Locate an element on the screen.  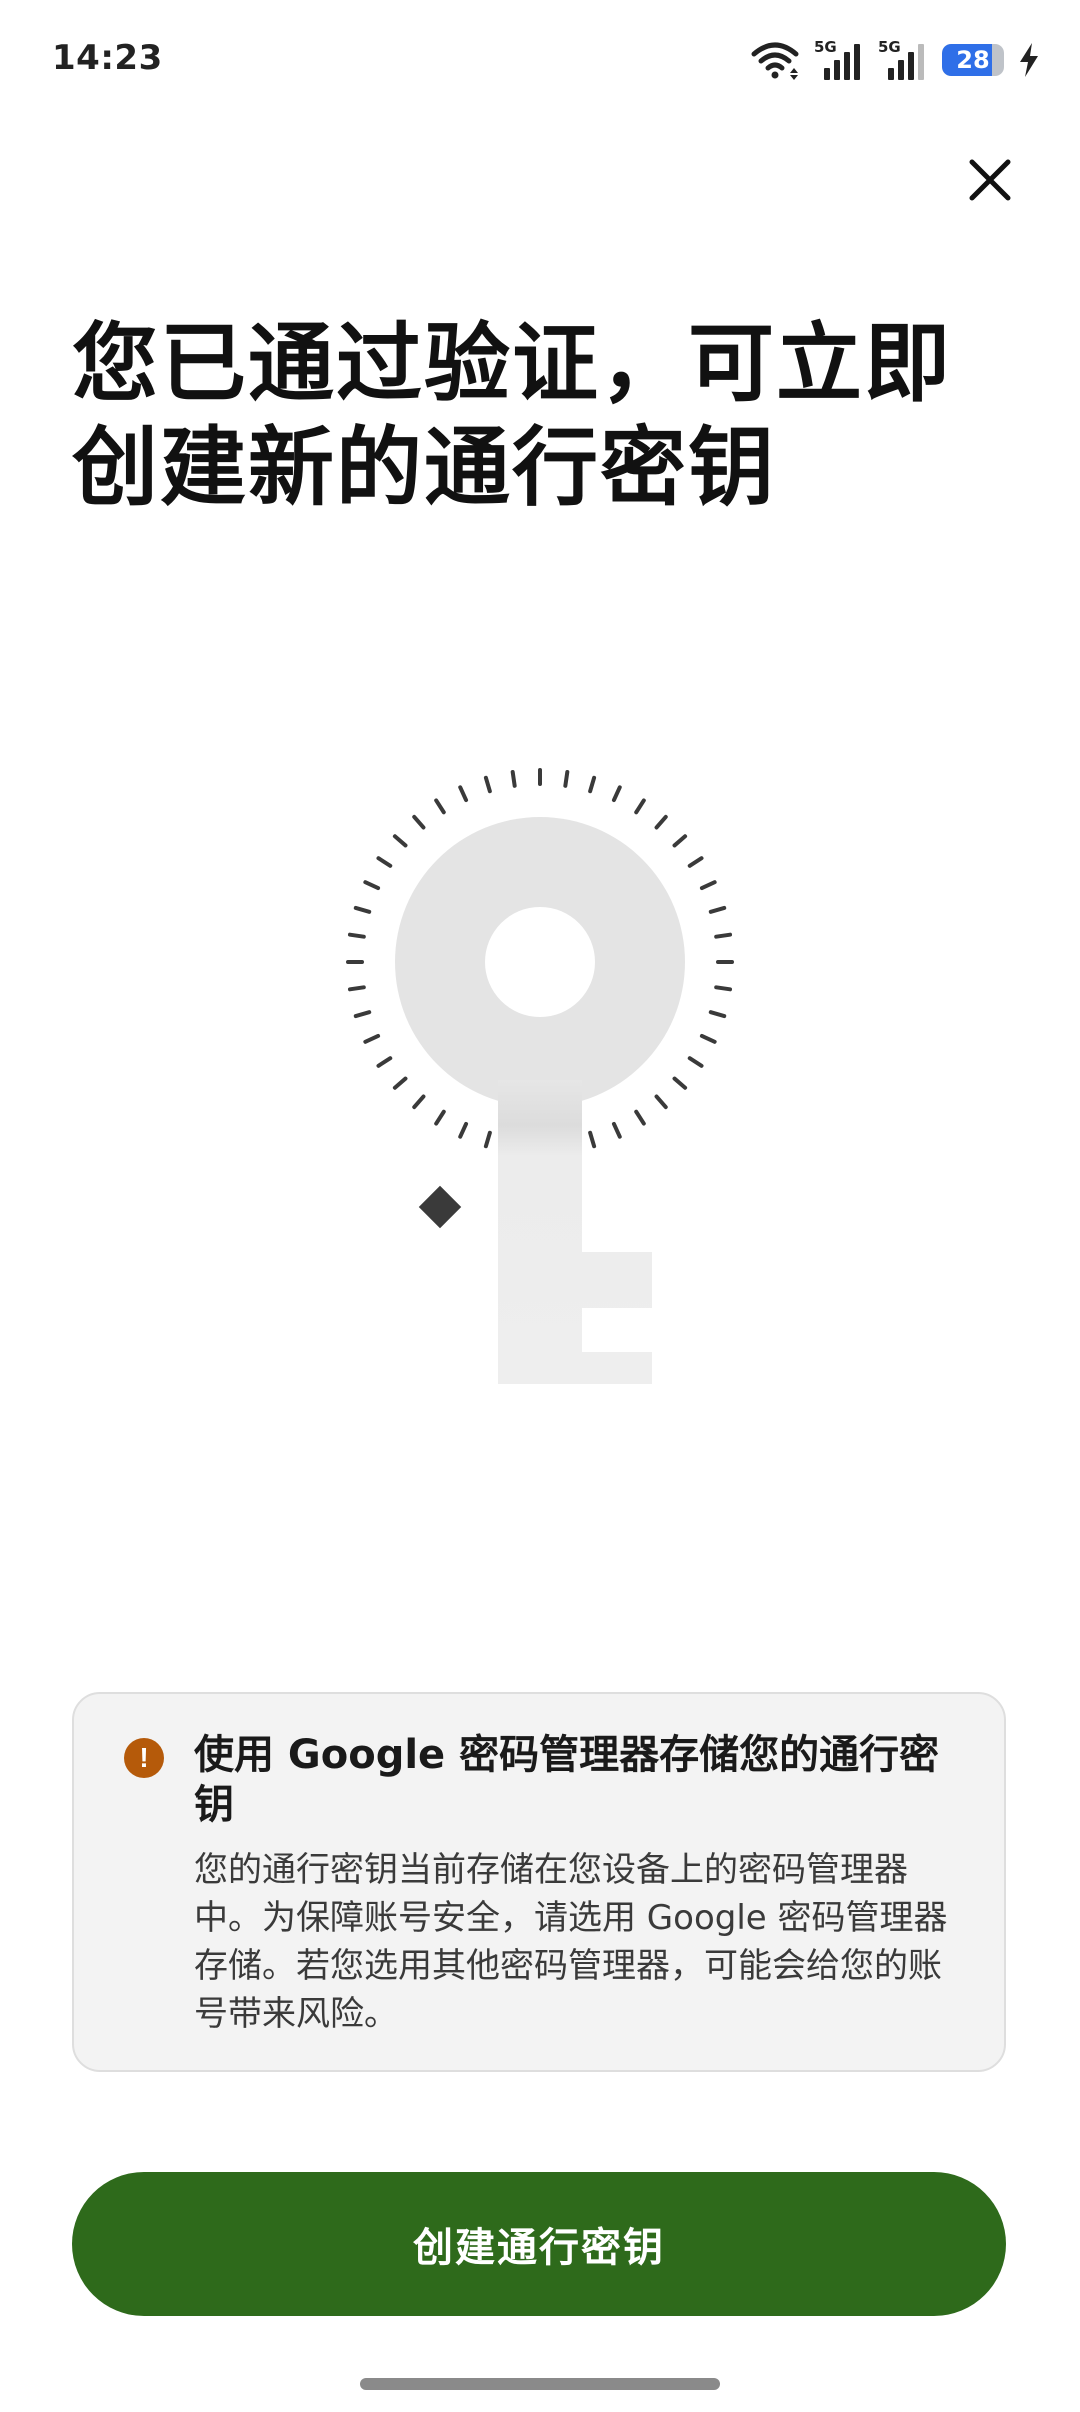
diamond-marker is located at coordinates (440, 1207).